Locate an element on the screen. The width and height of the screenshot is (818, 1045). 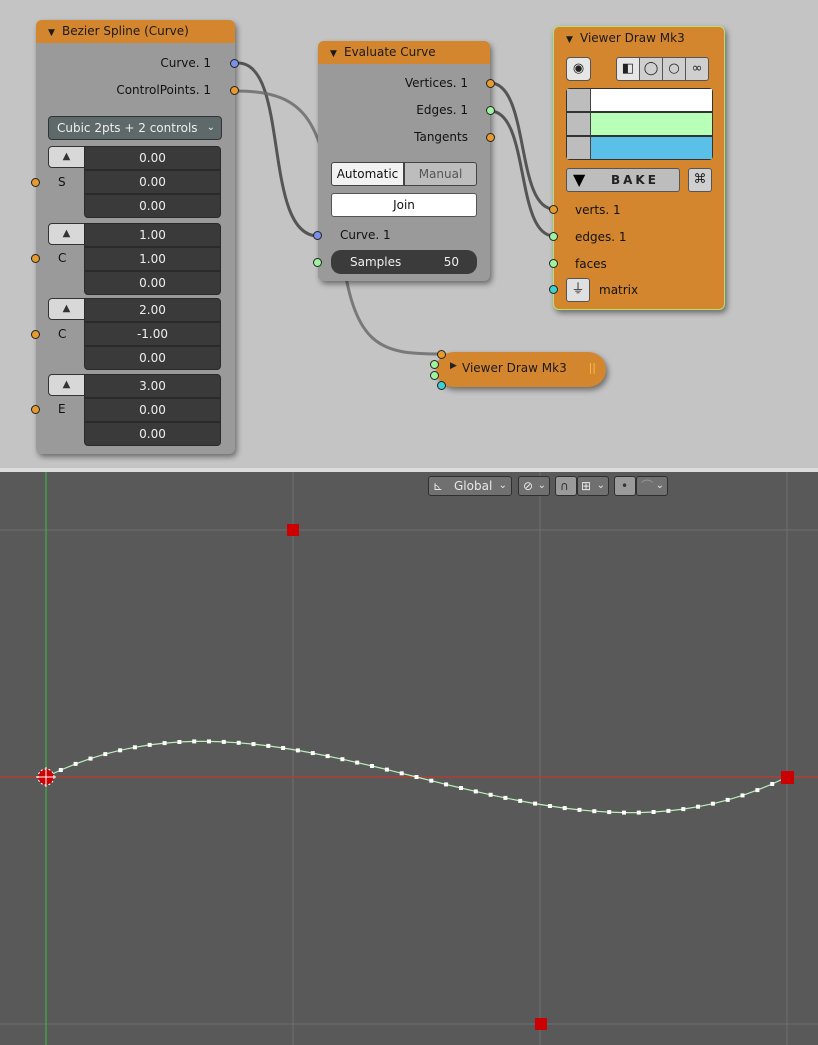
edge-display-icon is located at coordinates (579, 124).